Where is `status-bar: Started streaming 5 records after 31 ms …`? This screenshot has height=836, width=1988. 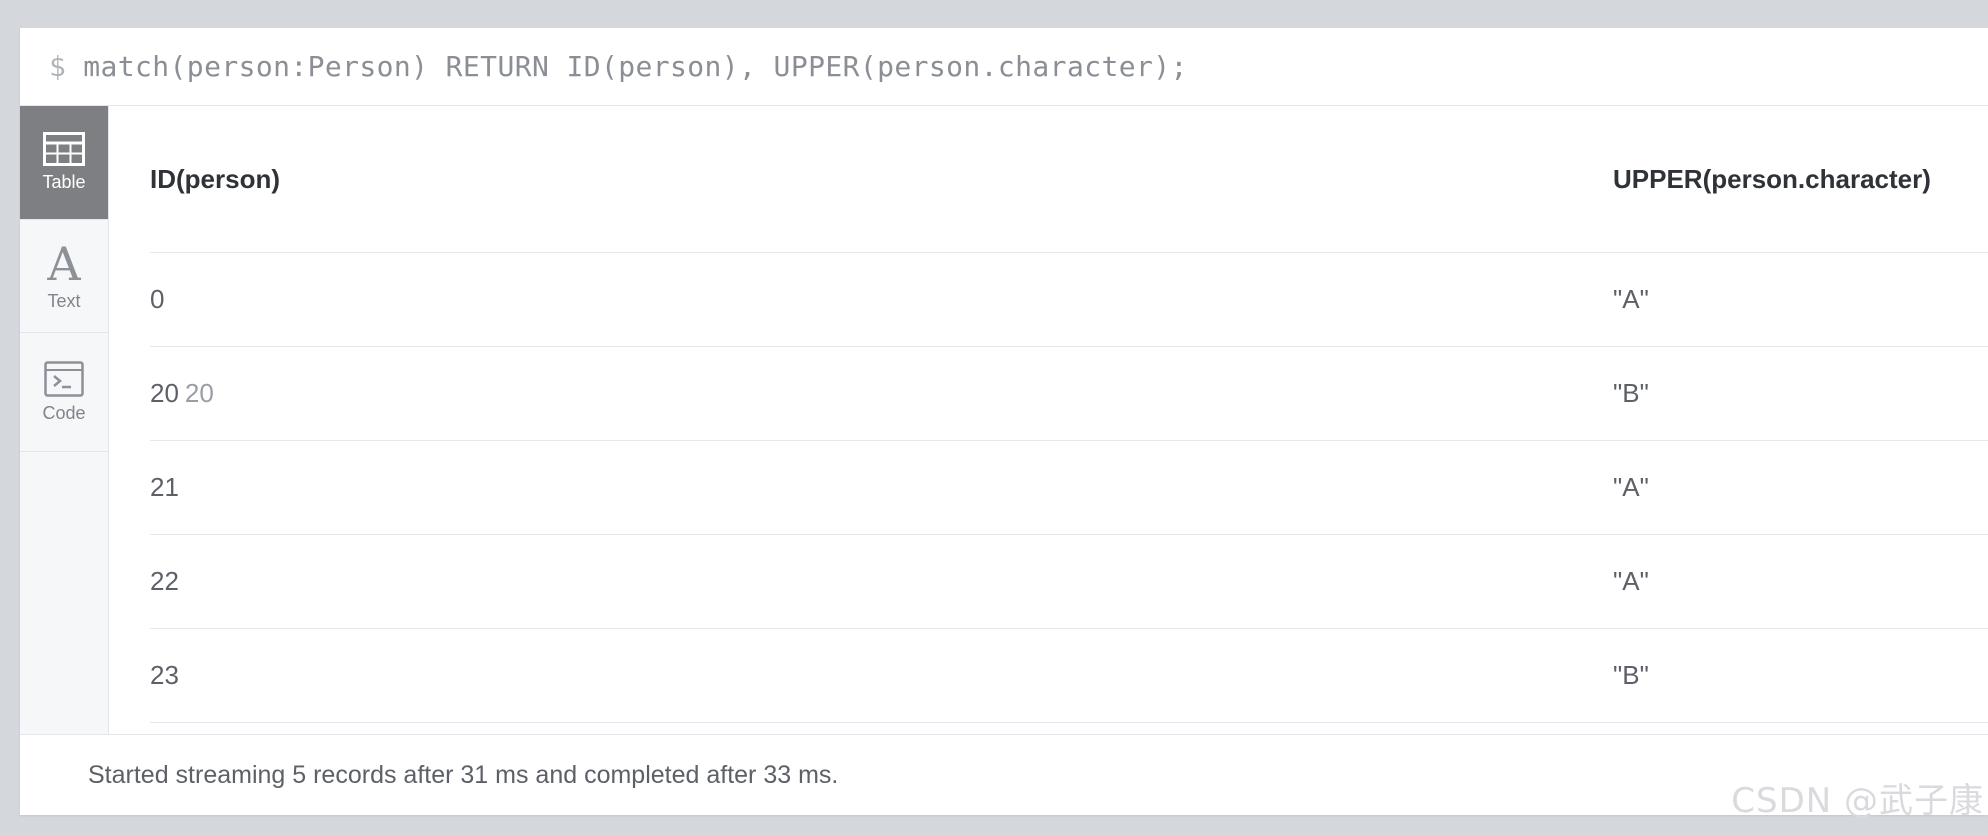
status-bar: Started streaming 5 records after 31 ms … is located at coordinates (1004, 774).